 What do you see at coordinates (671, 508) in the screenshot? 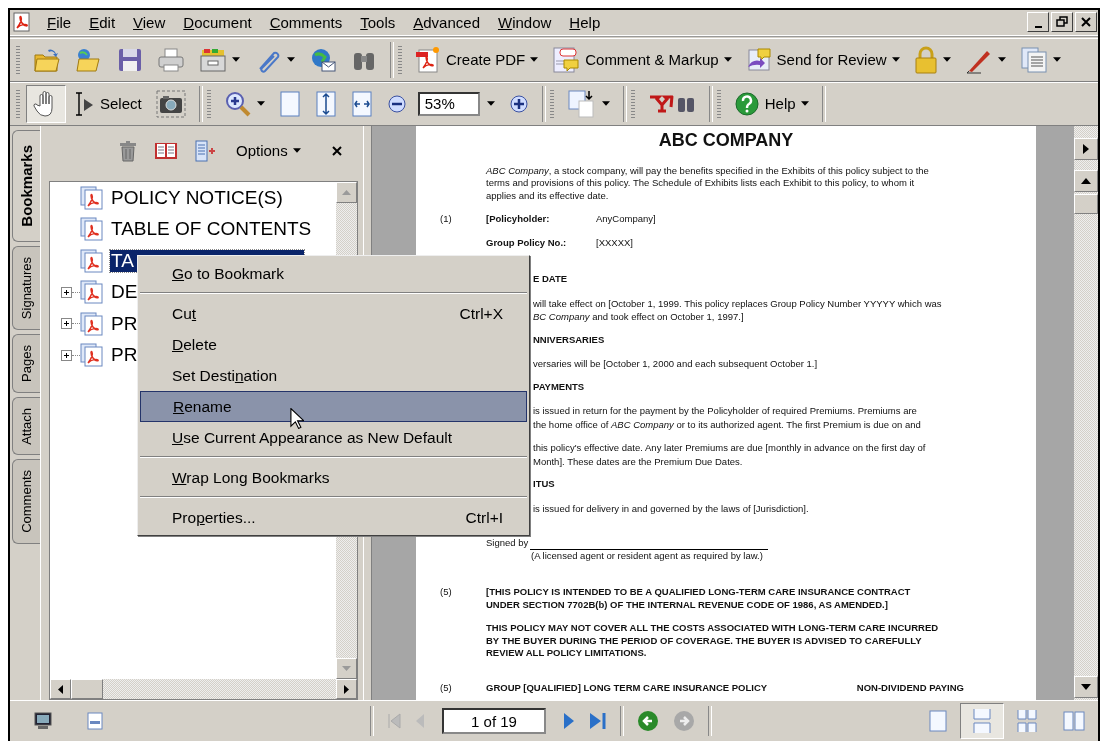
I see `document-text-line: is issued for delivery in and governed by the laws of [Jurisdiction].` at bounding box center [671, 508].